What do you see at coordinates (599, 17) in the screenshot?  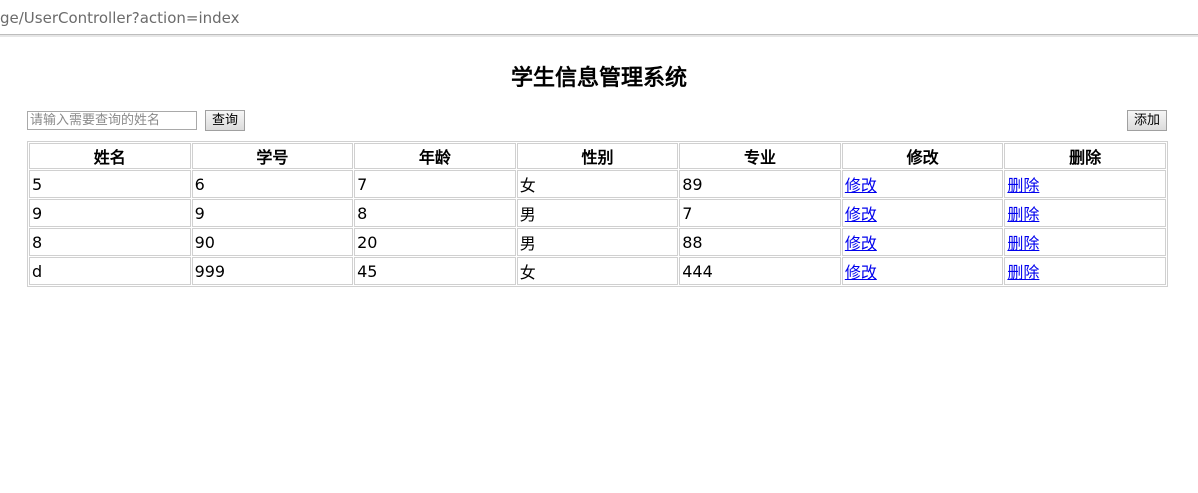 I see `browser-address-bar: ge/UserController?action=index` at bounding box center [599, 17].